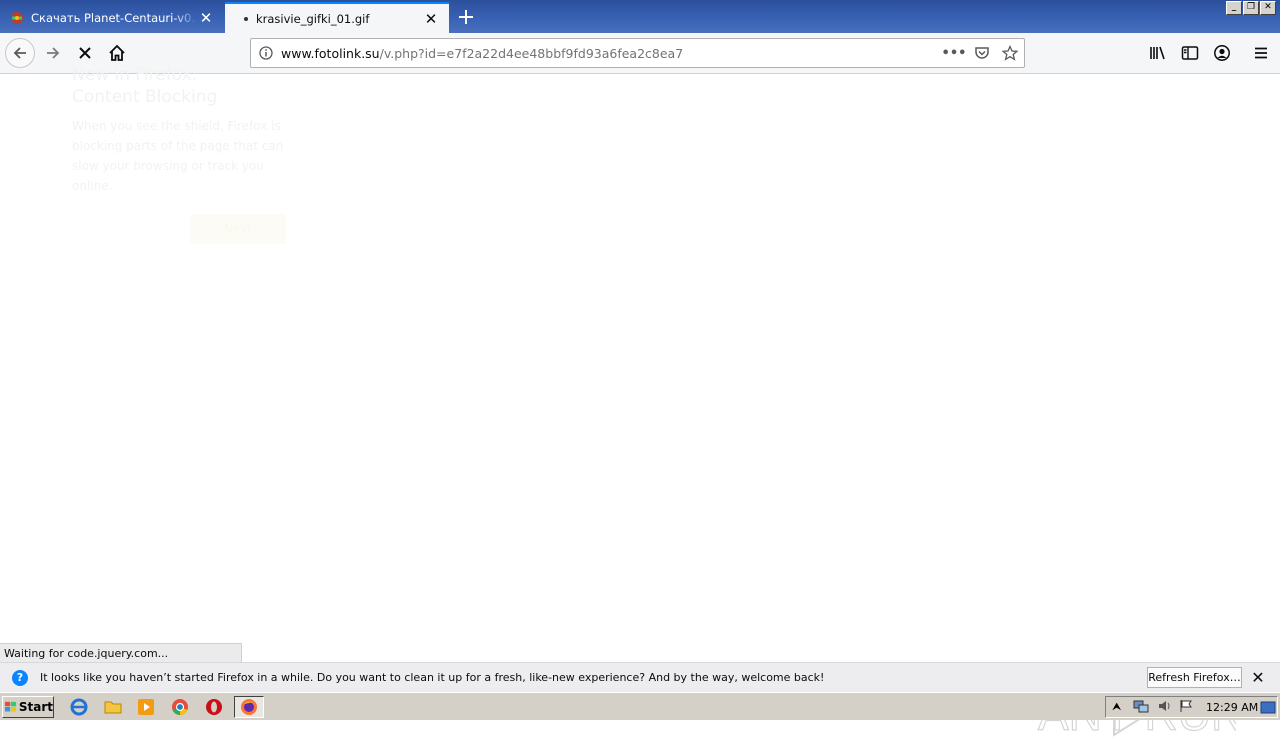  What do you see at coordinates (145, 97) in the screenshot?
I see `onboarding-heading-line2: Content Blocking` at bounding box center [145, 97].